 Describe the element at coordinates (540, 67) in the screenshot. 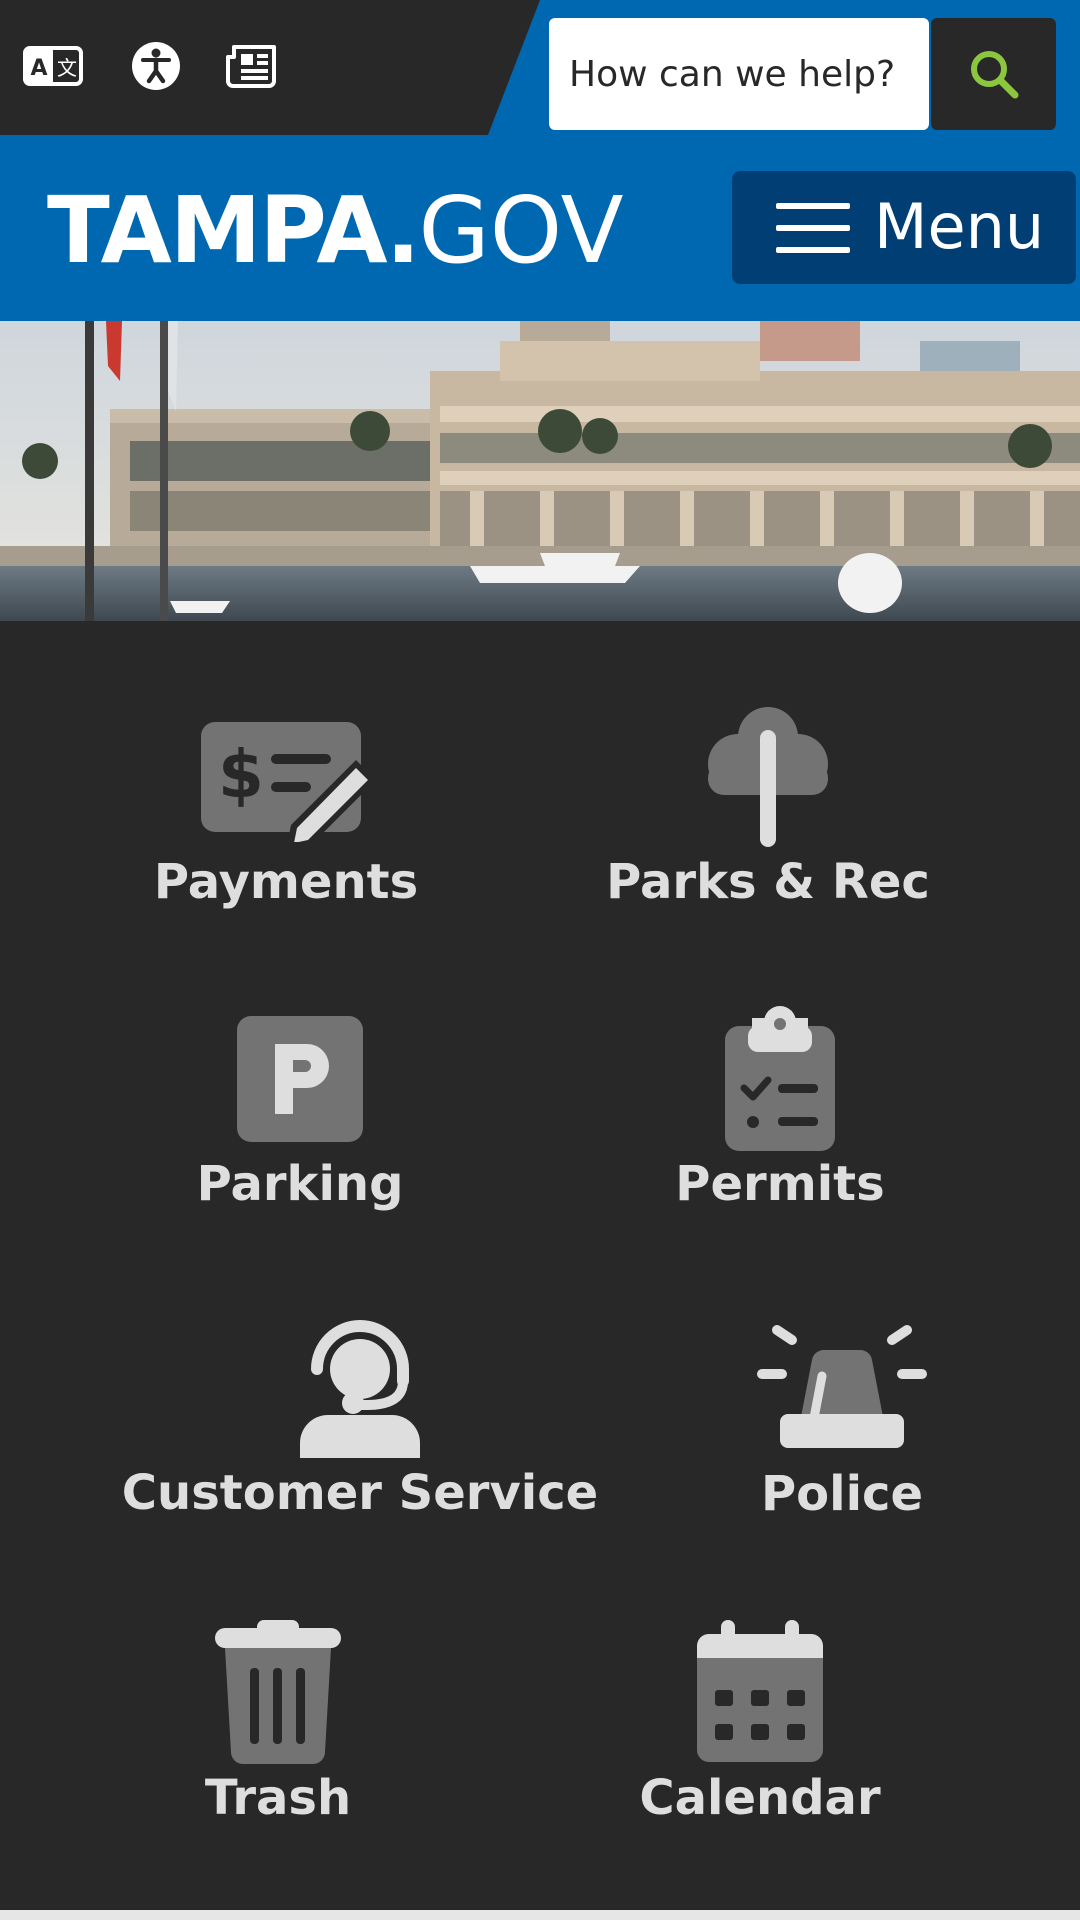

I see `utility-bar: A 文` at that location.